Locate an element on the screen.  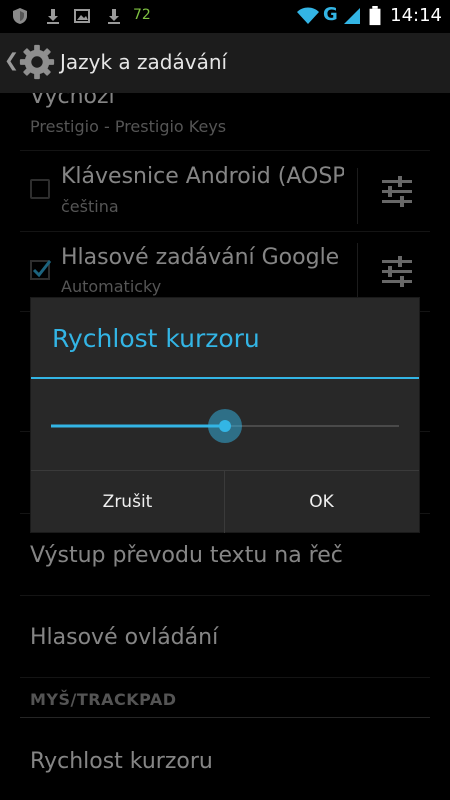
download-icon is located at coordinates (53, 16).